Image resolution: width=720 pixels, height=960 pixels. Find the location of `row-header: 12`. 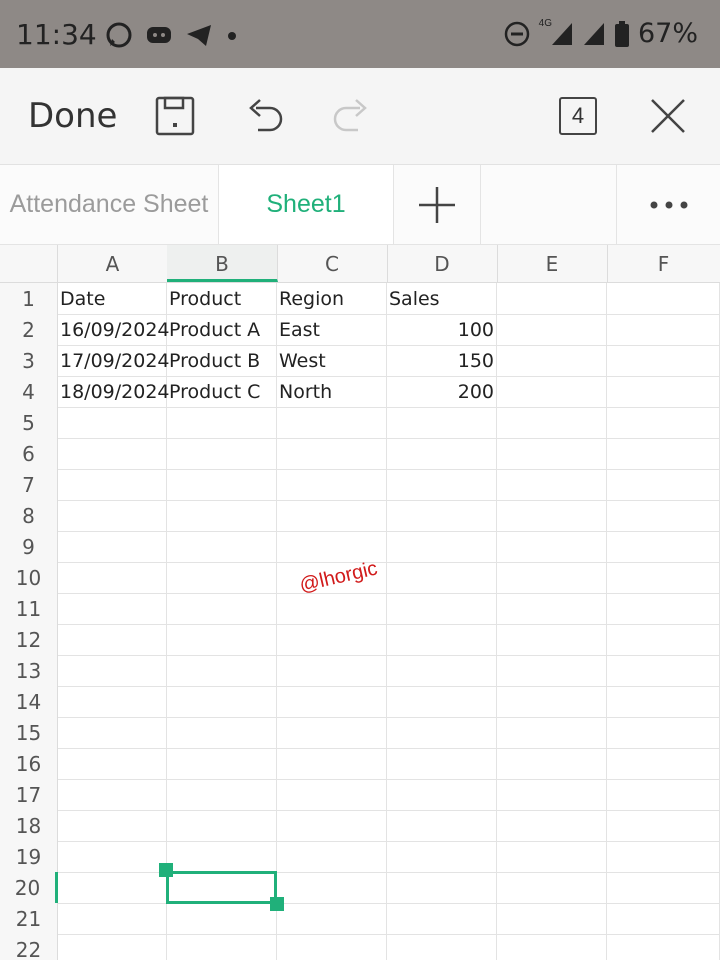

row-header: 12 is located at coordinates (29, 639).